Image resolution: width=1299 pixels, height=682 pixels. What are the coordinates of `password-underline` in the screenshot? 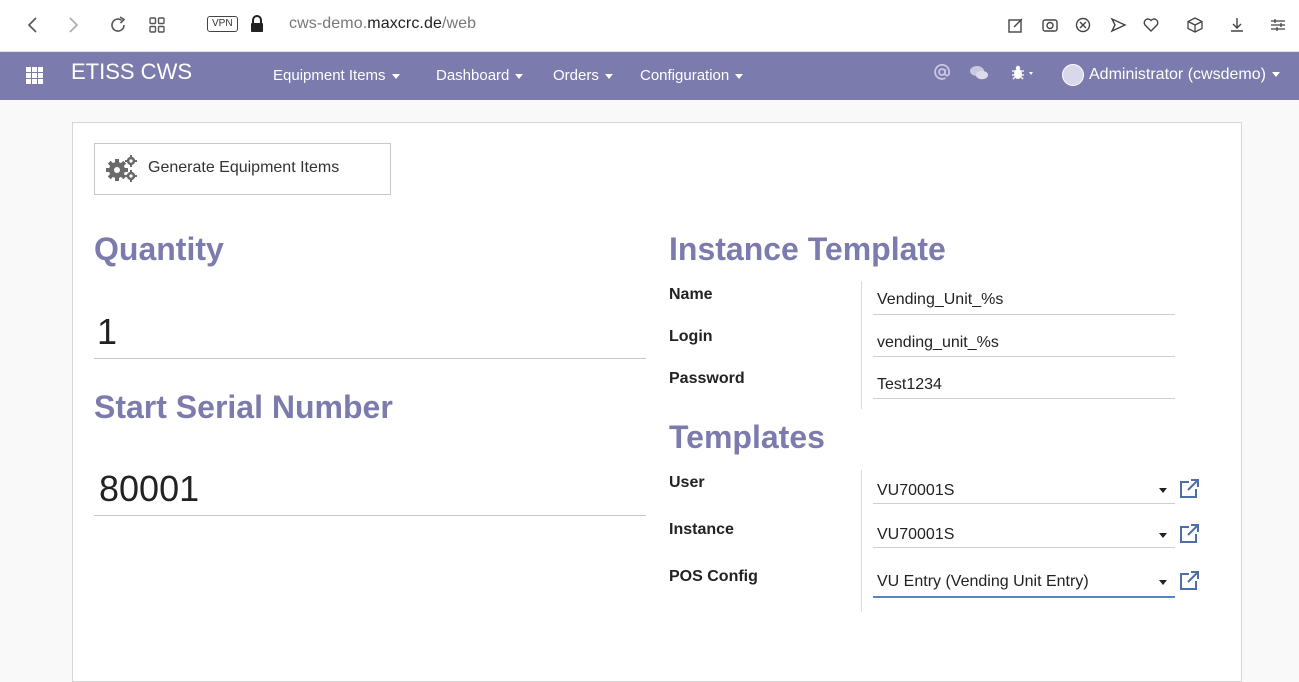 It's located at (1024, 398).